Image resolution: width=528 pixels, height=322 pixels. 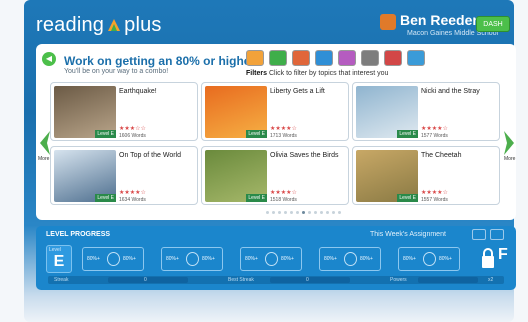 What do you see at coordinates (116, 71) in the screenshot?
I see `goal-subtitle: You'll be on your way to a combo!` at bounding box center [116, 71].